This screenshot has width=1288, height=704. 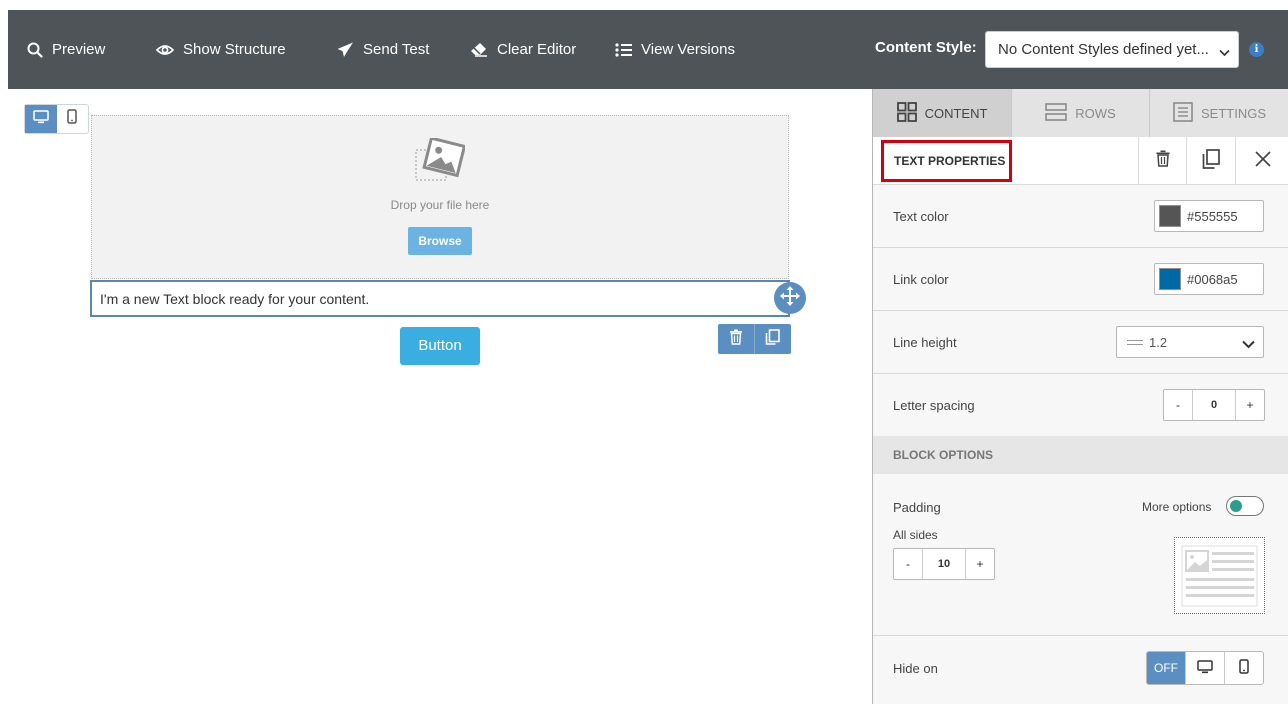 I want to click on show-structure-button: Show Structure, so click(x=221, y=49).